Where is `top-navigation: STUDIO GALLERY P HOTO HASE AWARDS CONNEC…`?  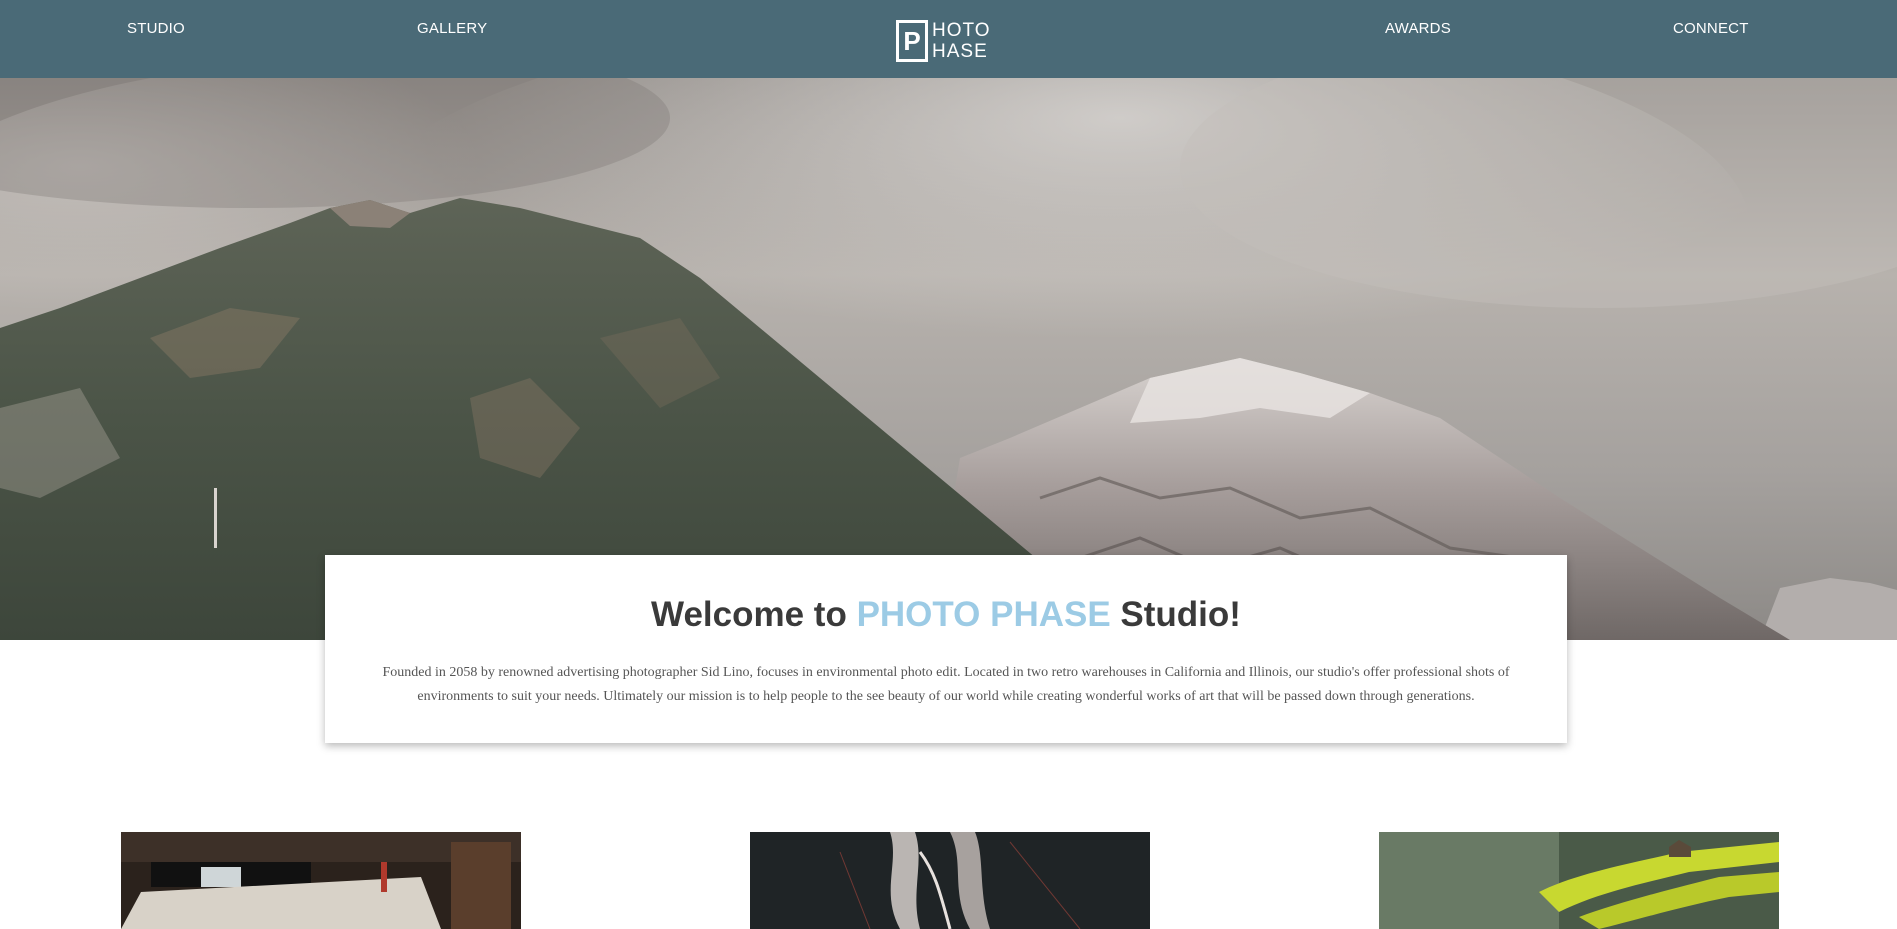 top-navigation: STUDIO GALLERY P HOTO HASE AWARDS CONNEC… is located at coordinates (948, 39).